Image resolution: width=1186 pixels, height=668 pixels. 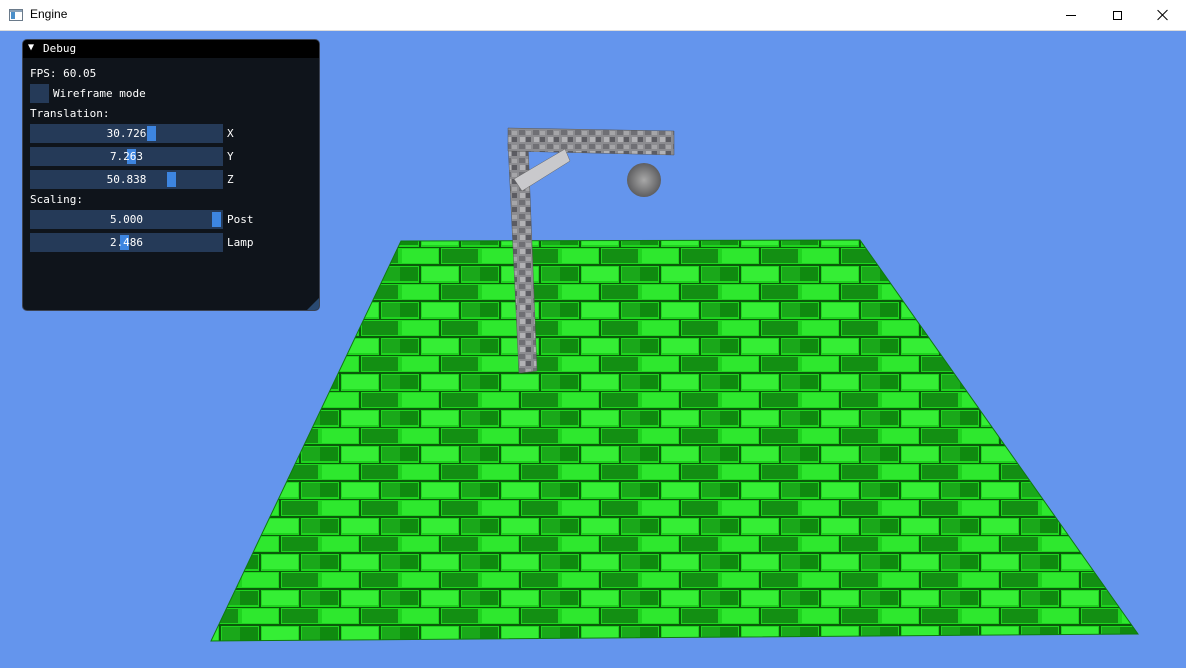 I want to click on fps-readout: FPS: 60.05, so click(x=63, y=73).